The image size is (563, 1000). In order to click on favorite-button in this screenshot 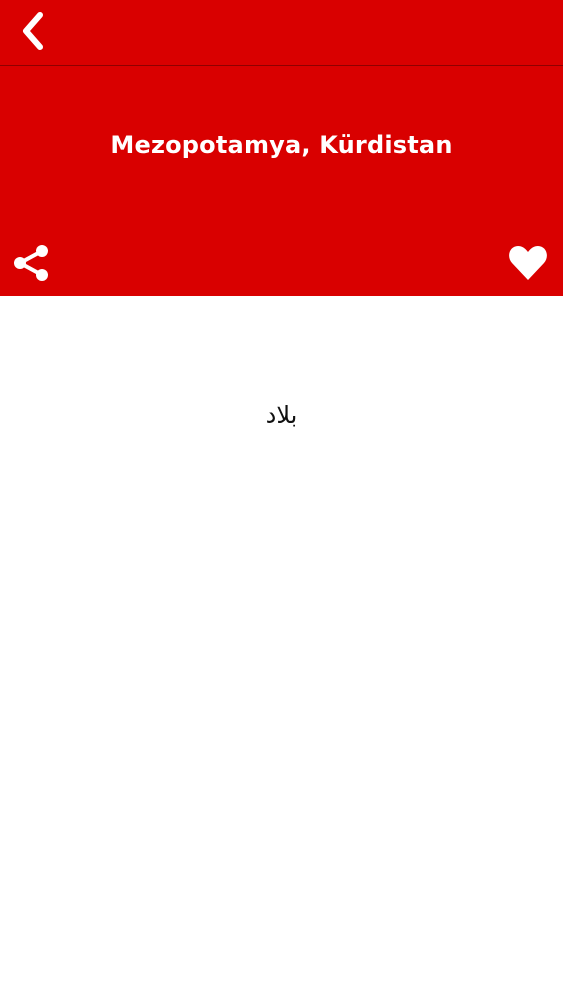, I will do `click(528, 265)`.